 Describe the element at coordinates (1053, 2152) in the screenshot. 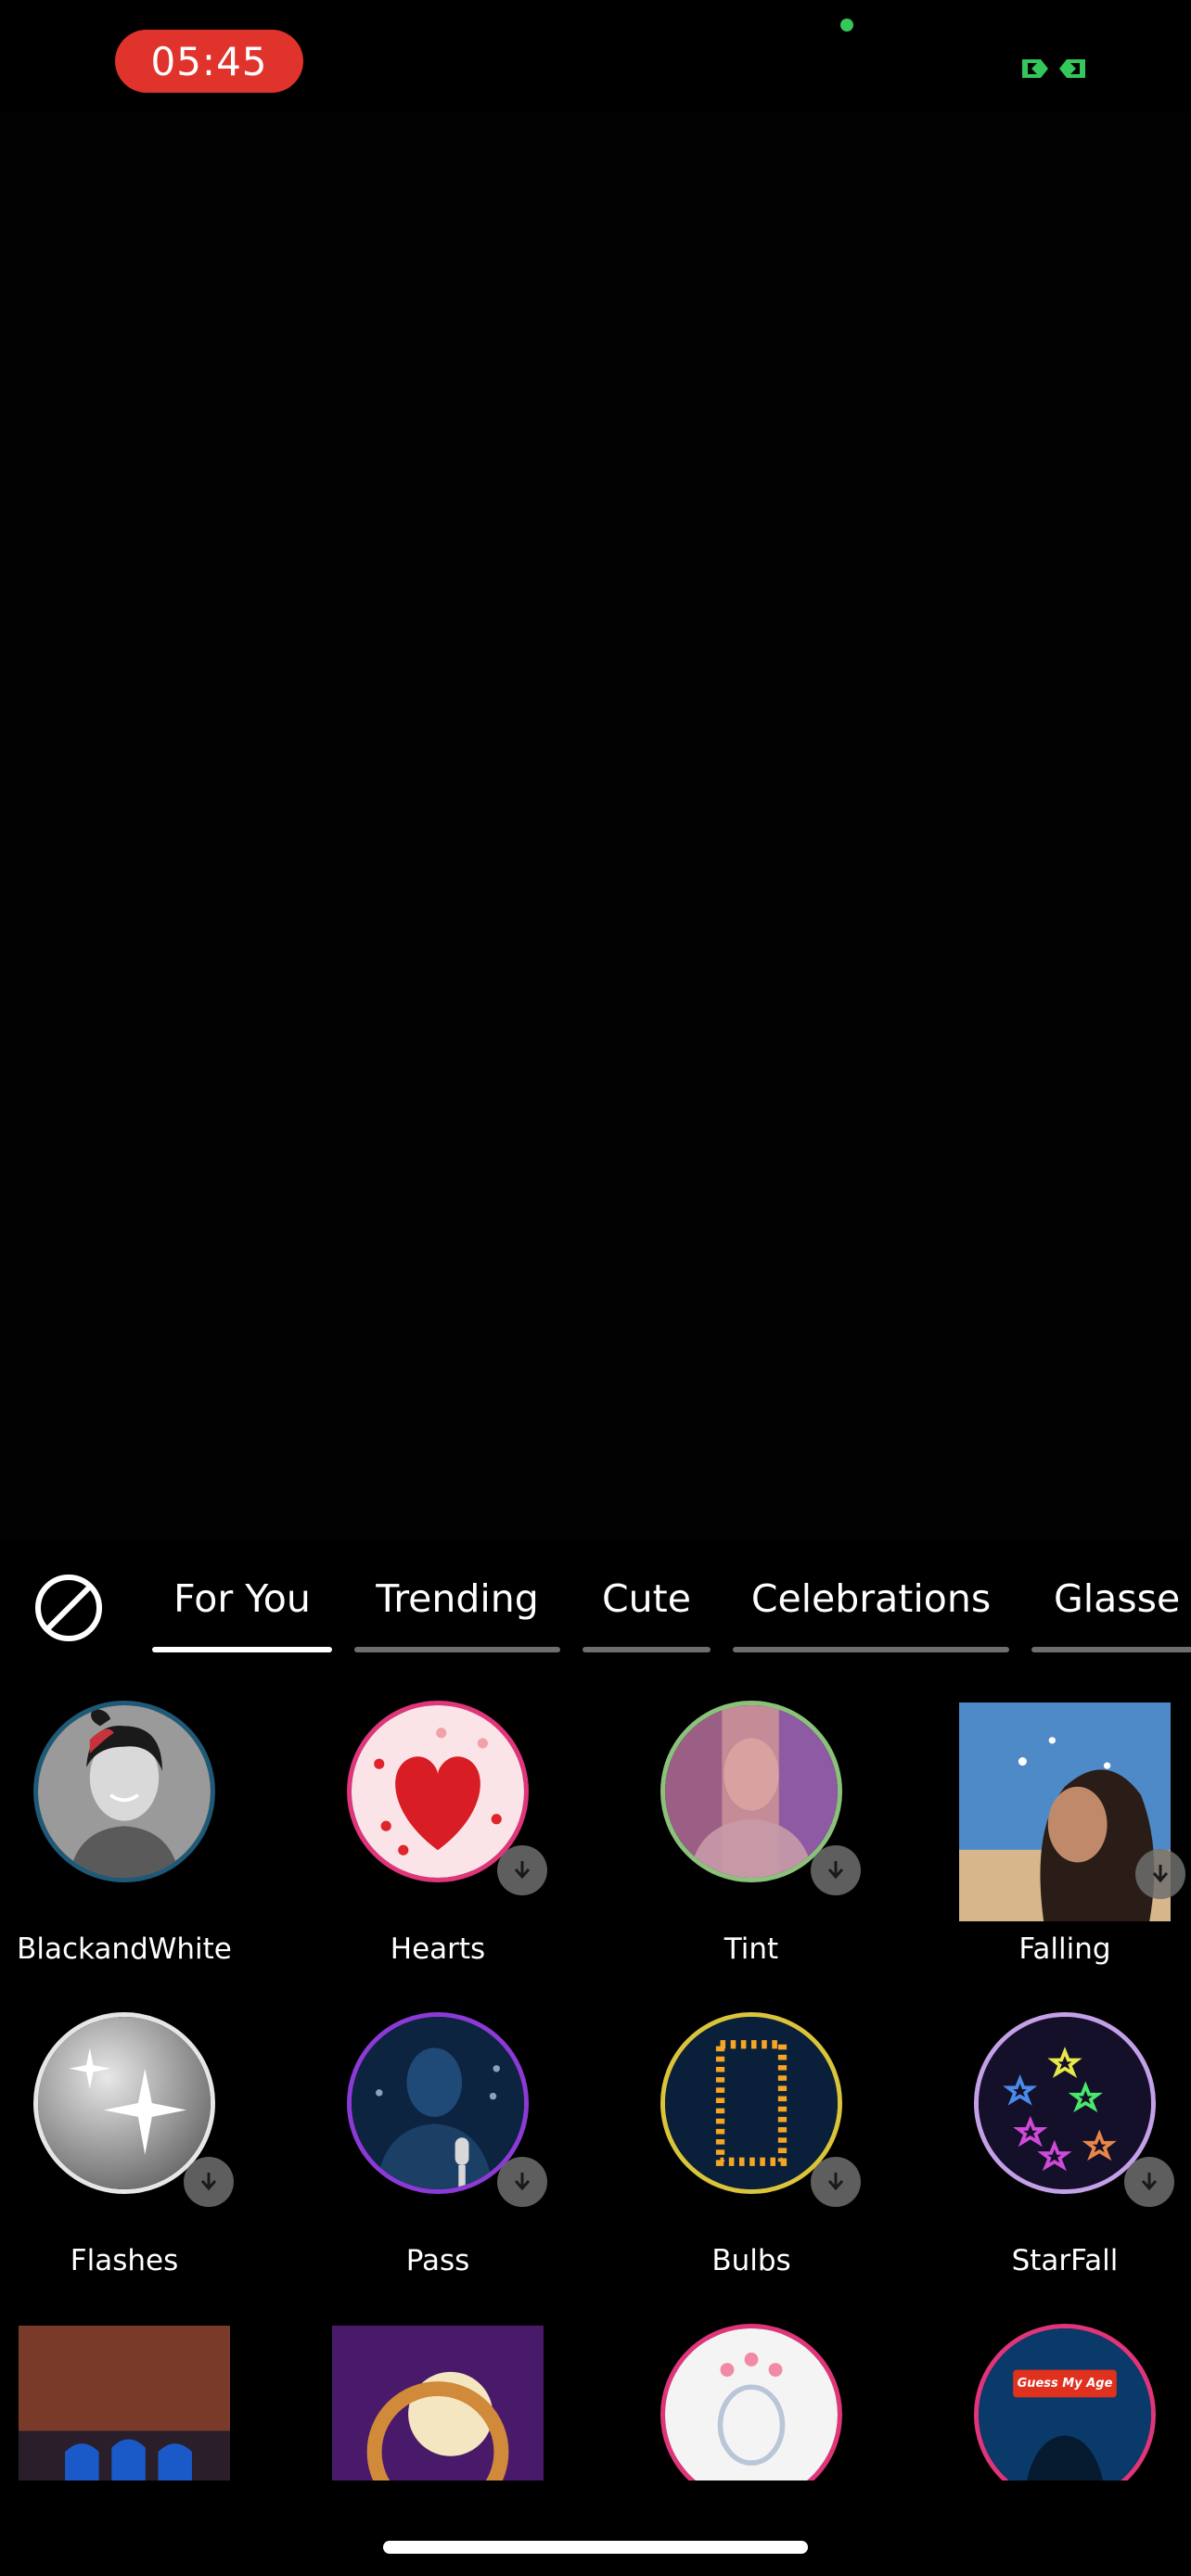

I see `effect-starfall: StarFall` at that location.